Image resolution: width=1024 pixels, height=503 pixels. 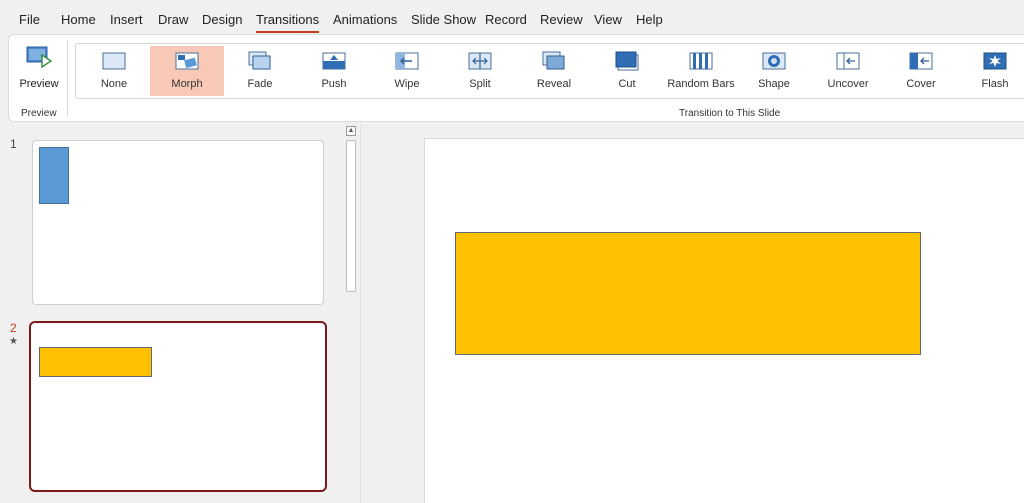 What do you see at coordinates (553, 60) in the screenshot?
I see `reveal-transition-icon` at bounding box center [553, 60].